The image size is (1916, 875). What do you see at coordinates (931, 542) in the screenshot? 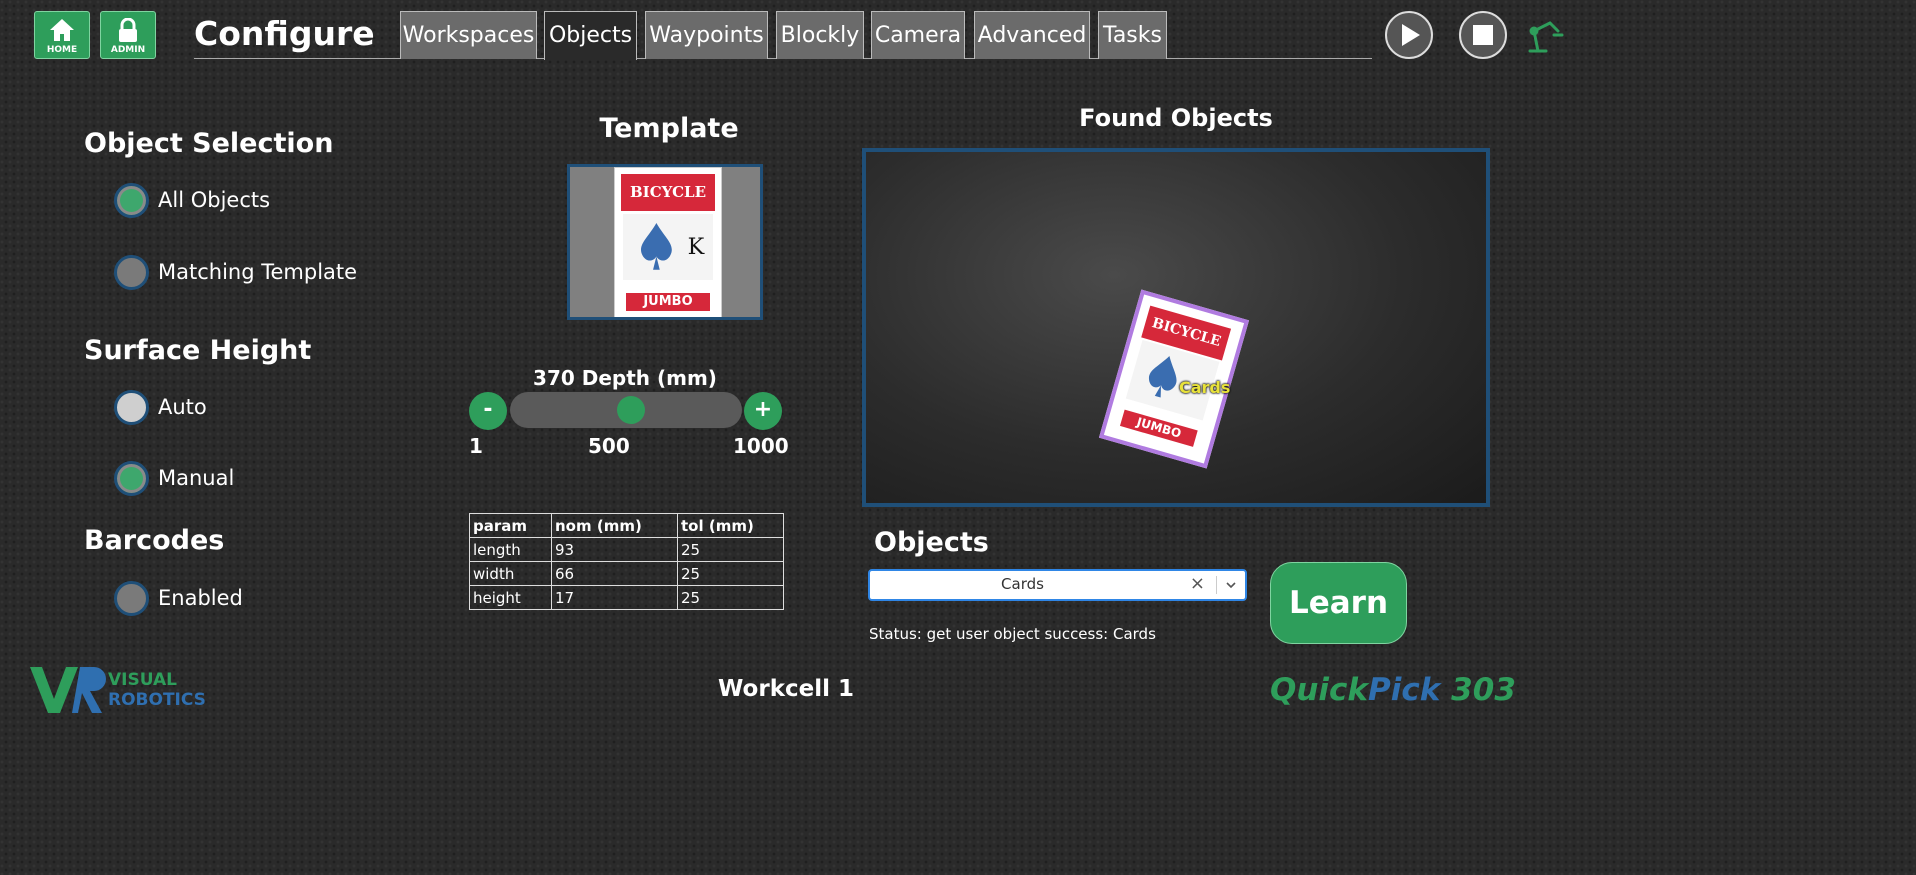
I see `objects-title: Objects` at bounding box center [931, 542].